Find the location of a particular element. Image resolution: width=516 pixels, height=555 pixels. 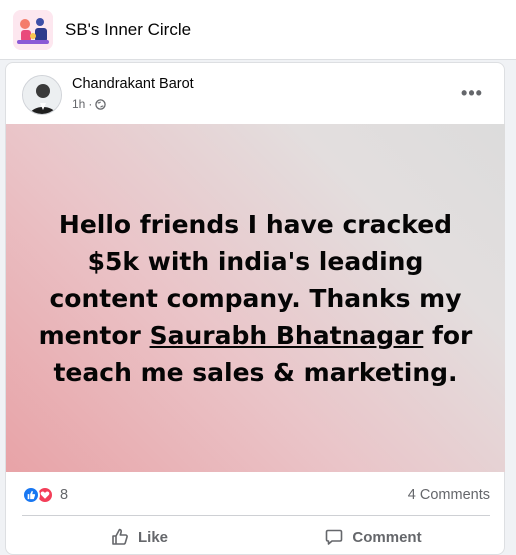

globe-icon is located at coordinates (101, 104).